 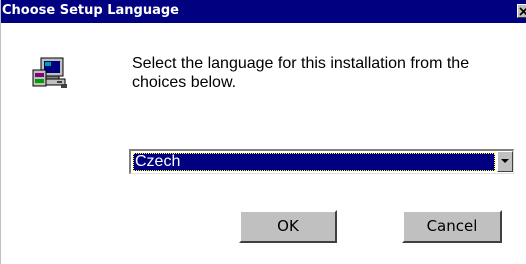 What do you see at coordinates (49, 72) in the screenshot?
I see `setup-computer-icon` at bounding box center [49, 72].